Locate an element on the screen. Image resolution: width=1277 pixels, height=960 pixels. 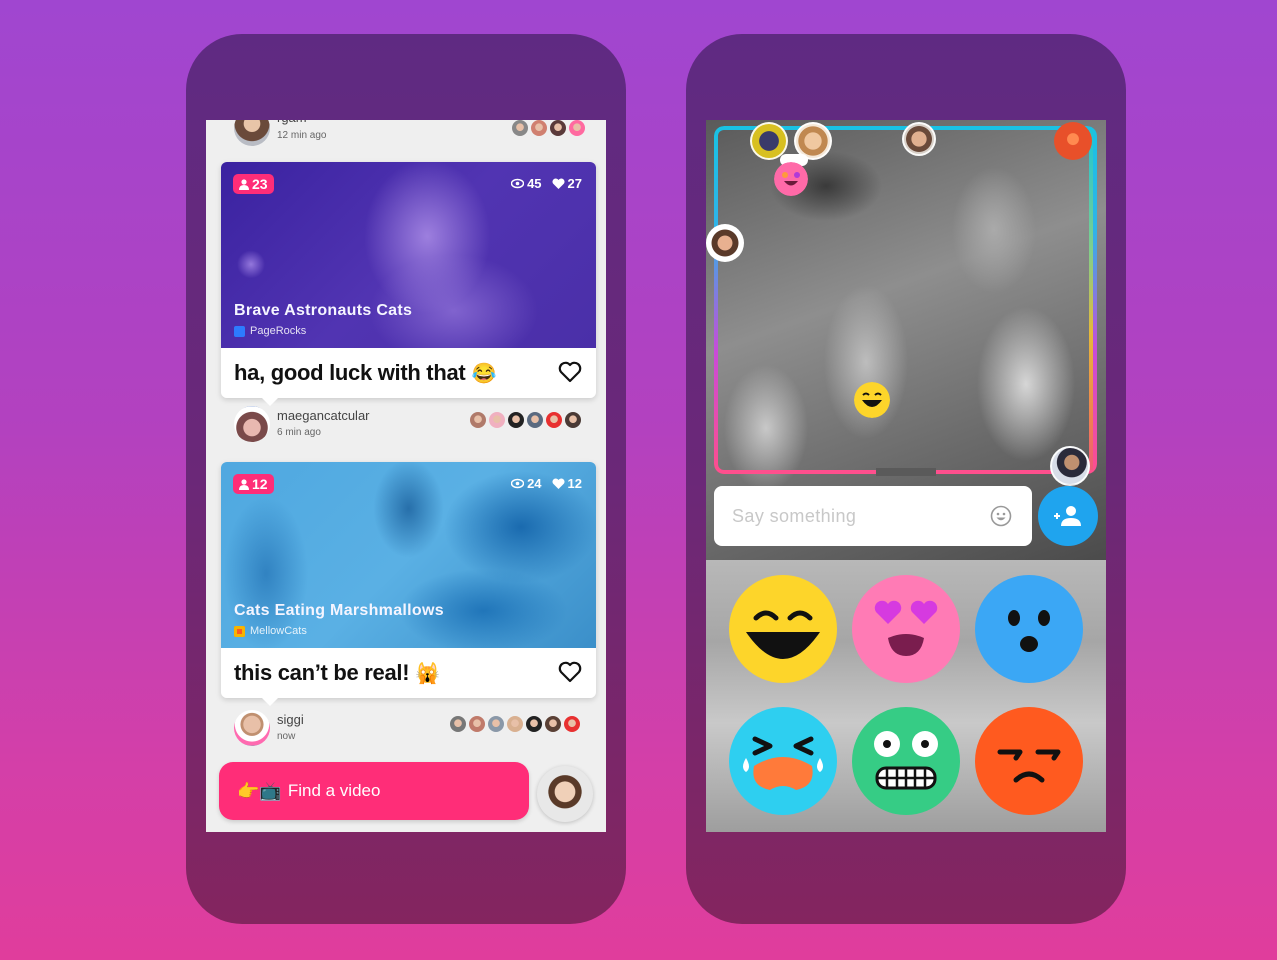
video-thumbnail: 23 45 27 Brave Astronauts Cats PageRocks is located at coordinates (408, 255).